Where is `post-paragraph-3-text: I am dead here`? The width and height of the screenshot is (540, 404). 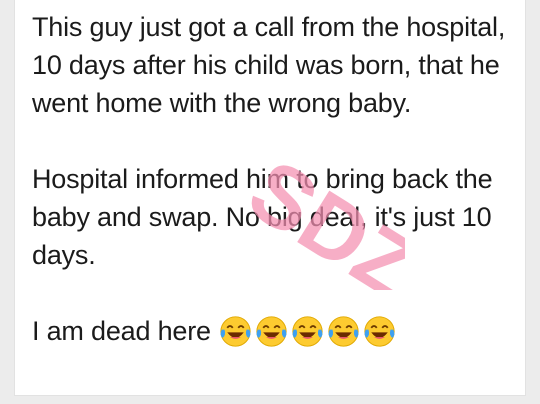 post-paragraph-3-text: I am dead here is located at coordinates (121, 331).